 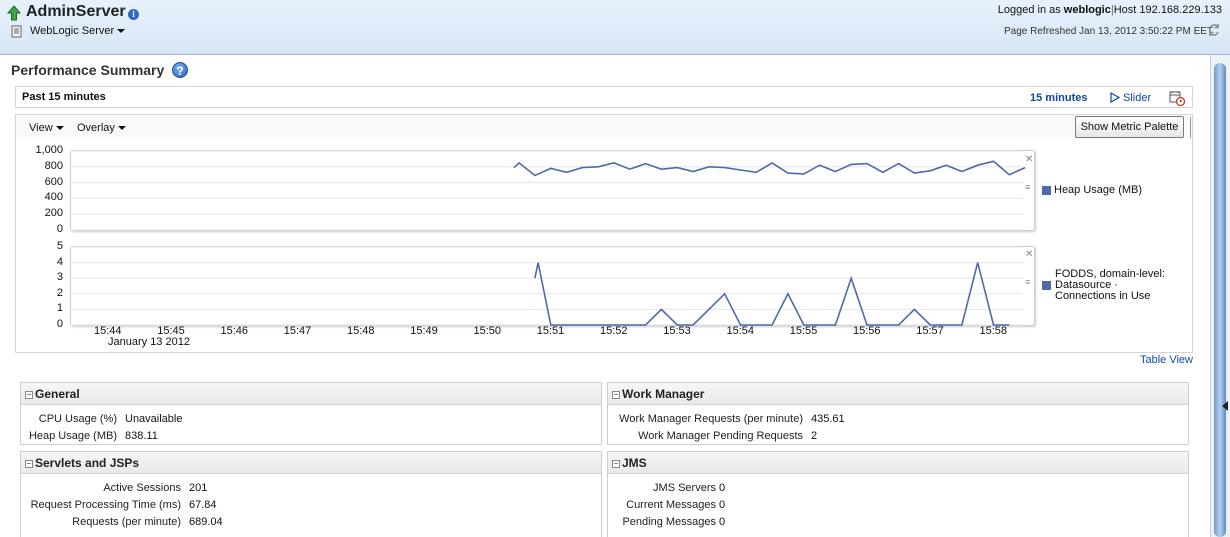 I want to click on host-value: 192.168.229.133, so click(x=1180, y=10).